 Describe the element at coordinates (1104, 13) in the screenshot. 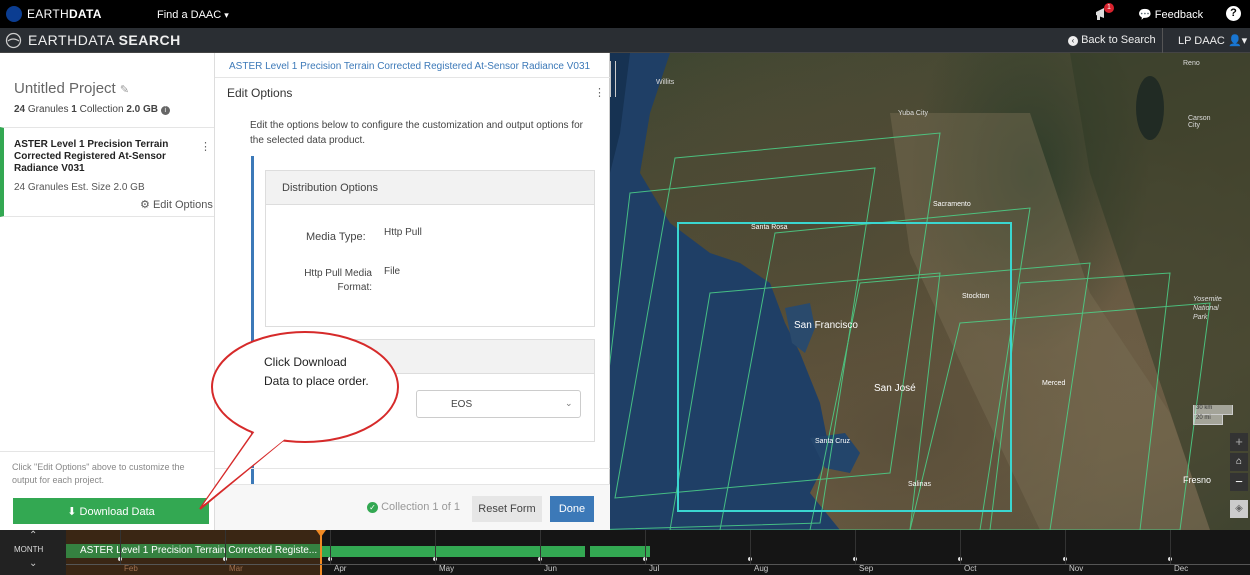

I see `notifications-button: 1` at that location.